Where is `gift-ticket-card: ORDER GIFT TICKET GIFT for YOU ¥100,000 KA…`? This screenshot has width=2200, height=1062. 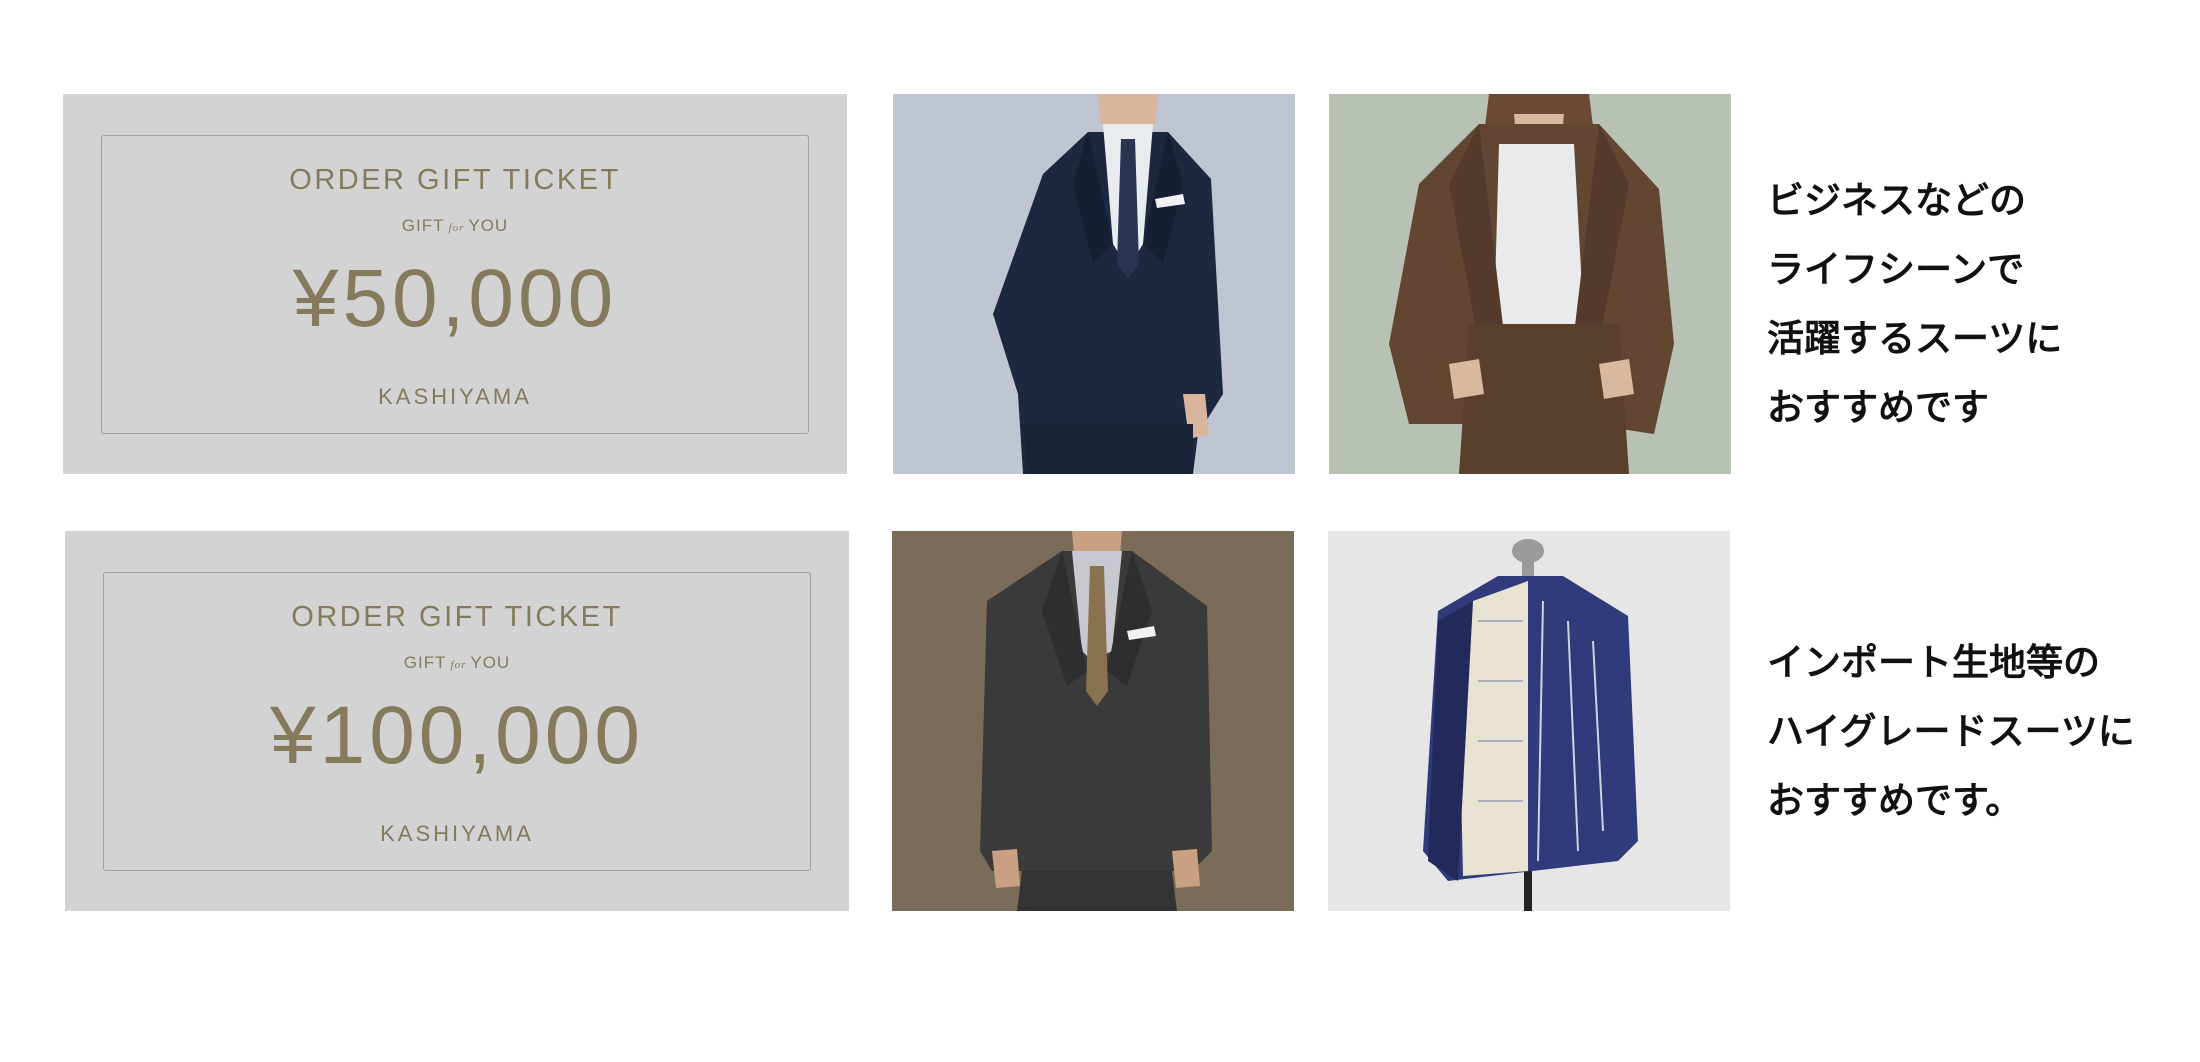
gift-ticket-card: ORDER GIFT TICKET GIFT for YOU ¥100,000 KA… is located at coordinates (457, 721).